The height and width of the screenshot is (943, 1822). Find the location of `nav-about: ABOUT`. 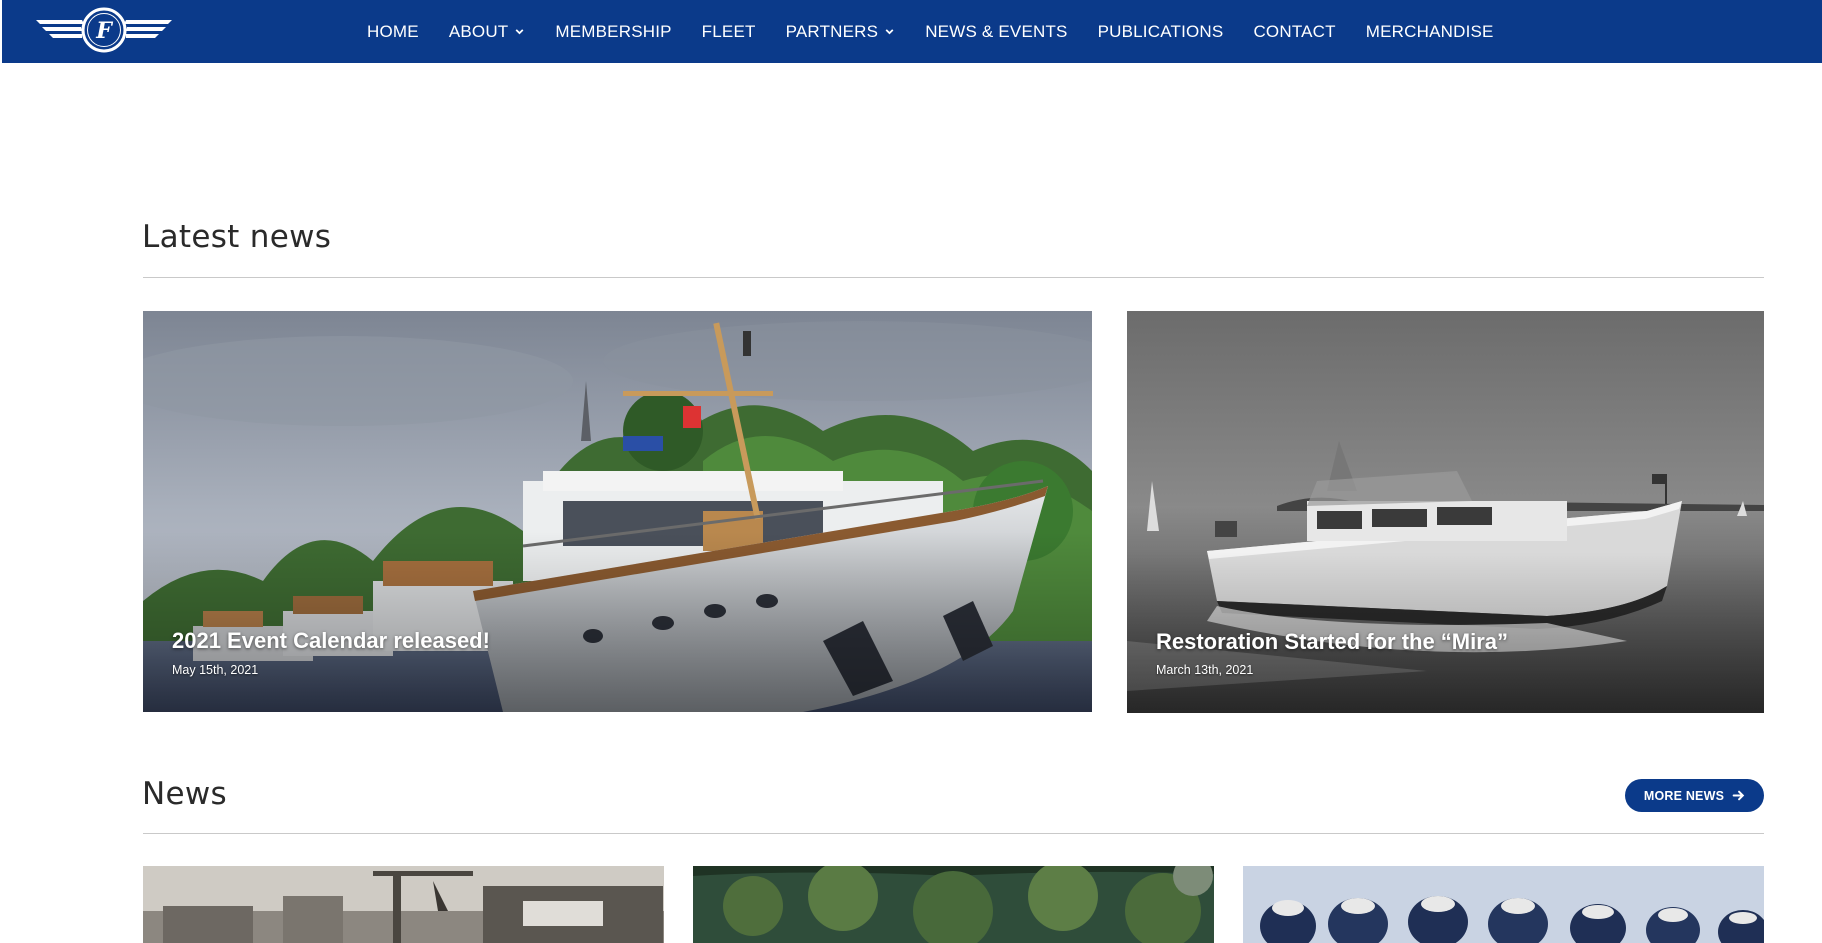

nav-about: ABOUT is located at coordinates (487, 32).